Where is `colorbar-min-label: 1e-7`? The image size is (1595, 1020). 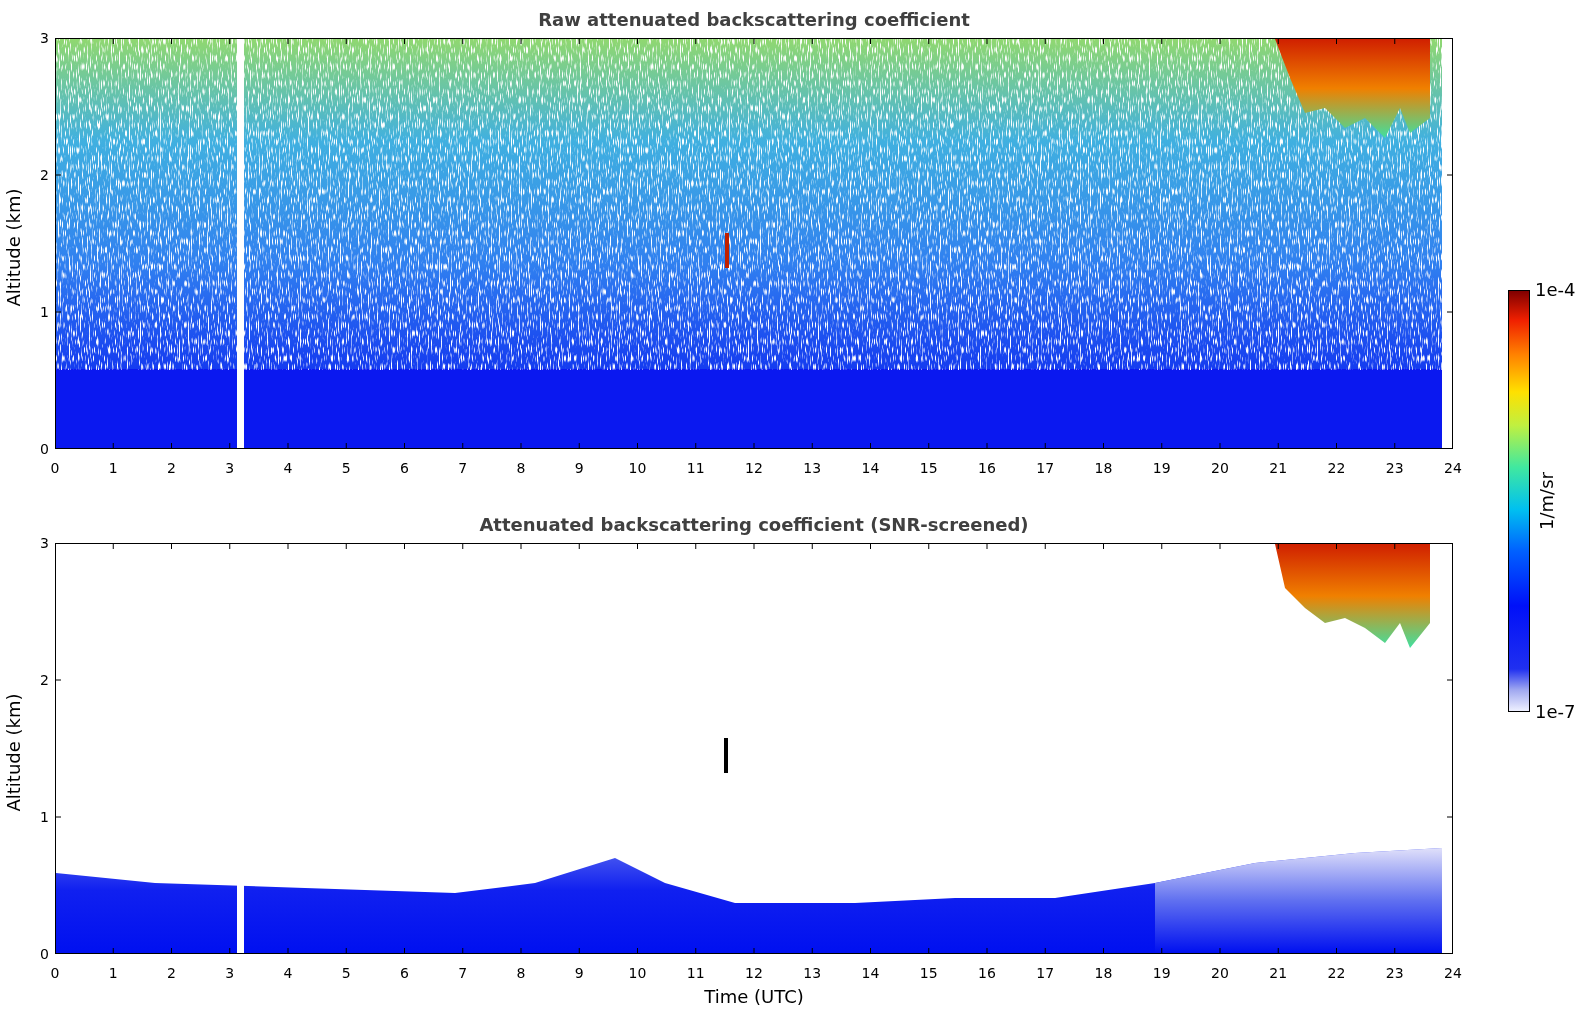 colorbar-min-label: 1e-7 is located at coordinates (1555, 712).